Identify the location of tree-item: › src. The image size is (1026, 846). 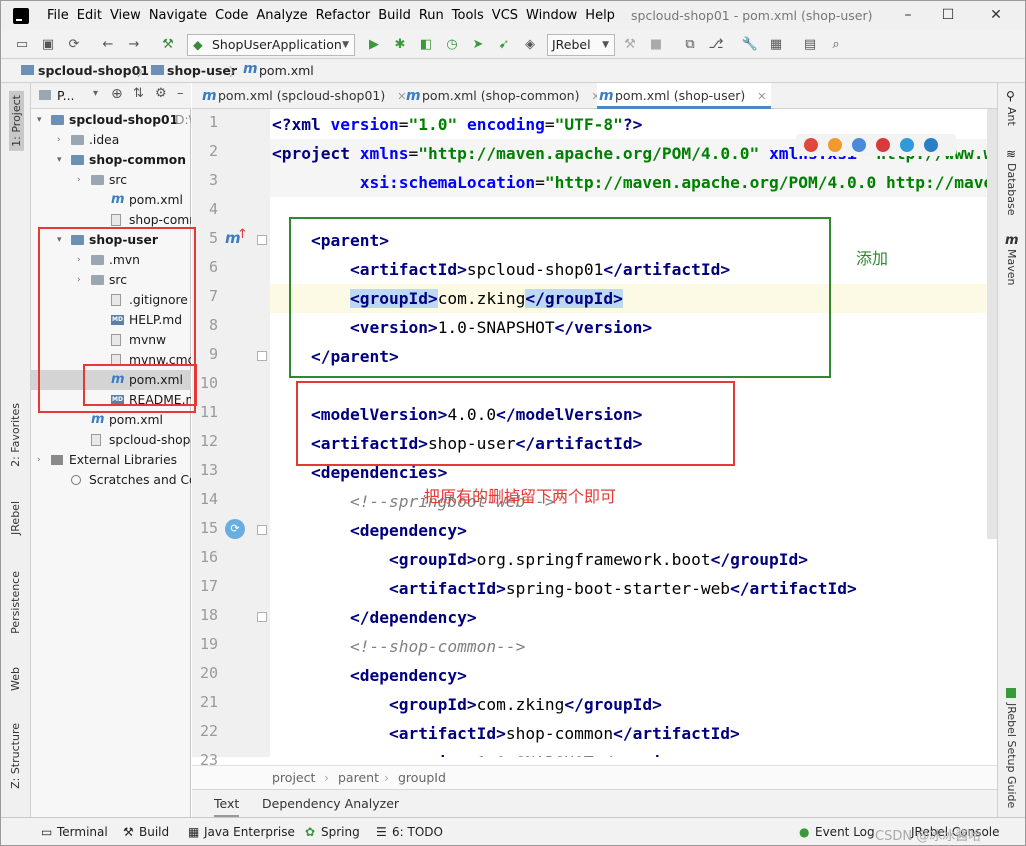
(111, 180).